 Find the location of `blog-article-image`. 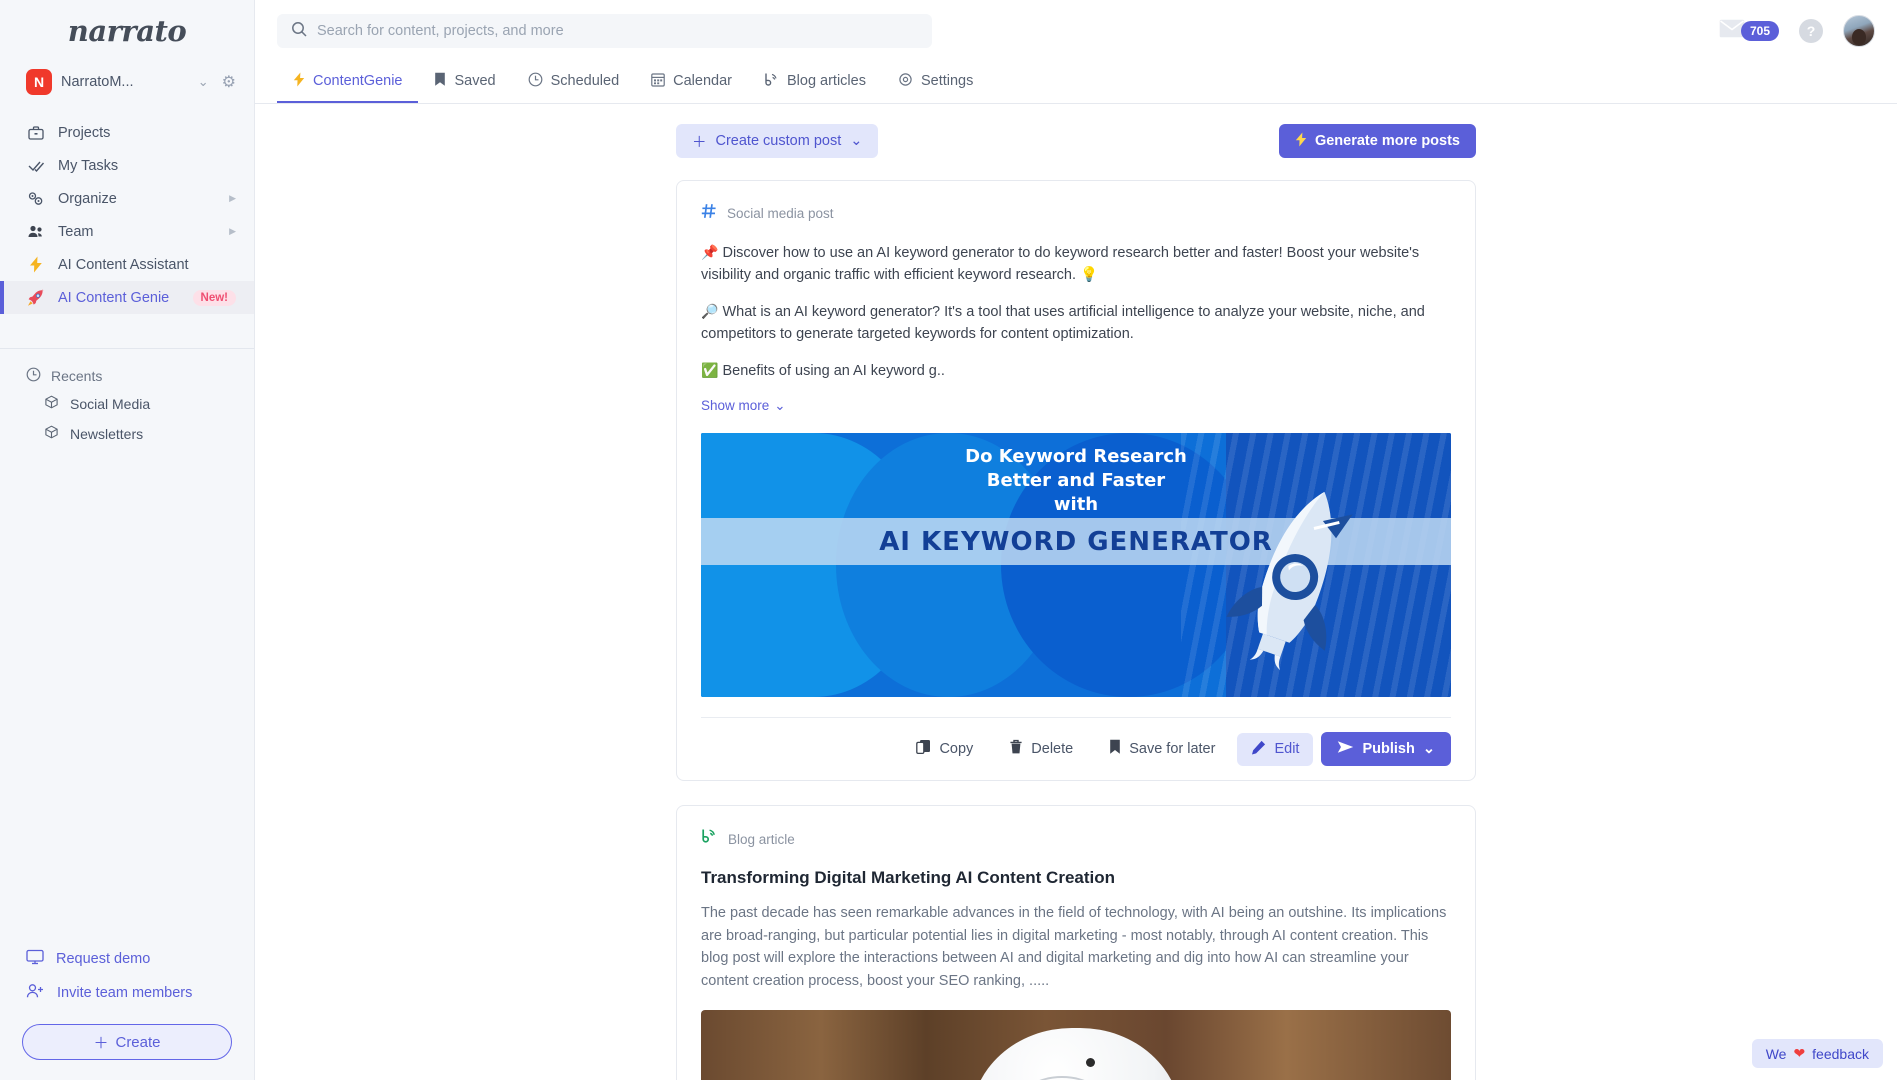

blog-article-image is located at coordinates (1076, 1045).